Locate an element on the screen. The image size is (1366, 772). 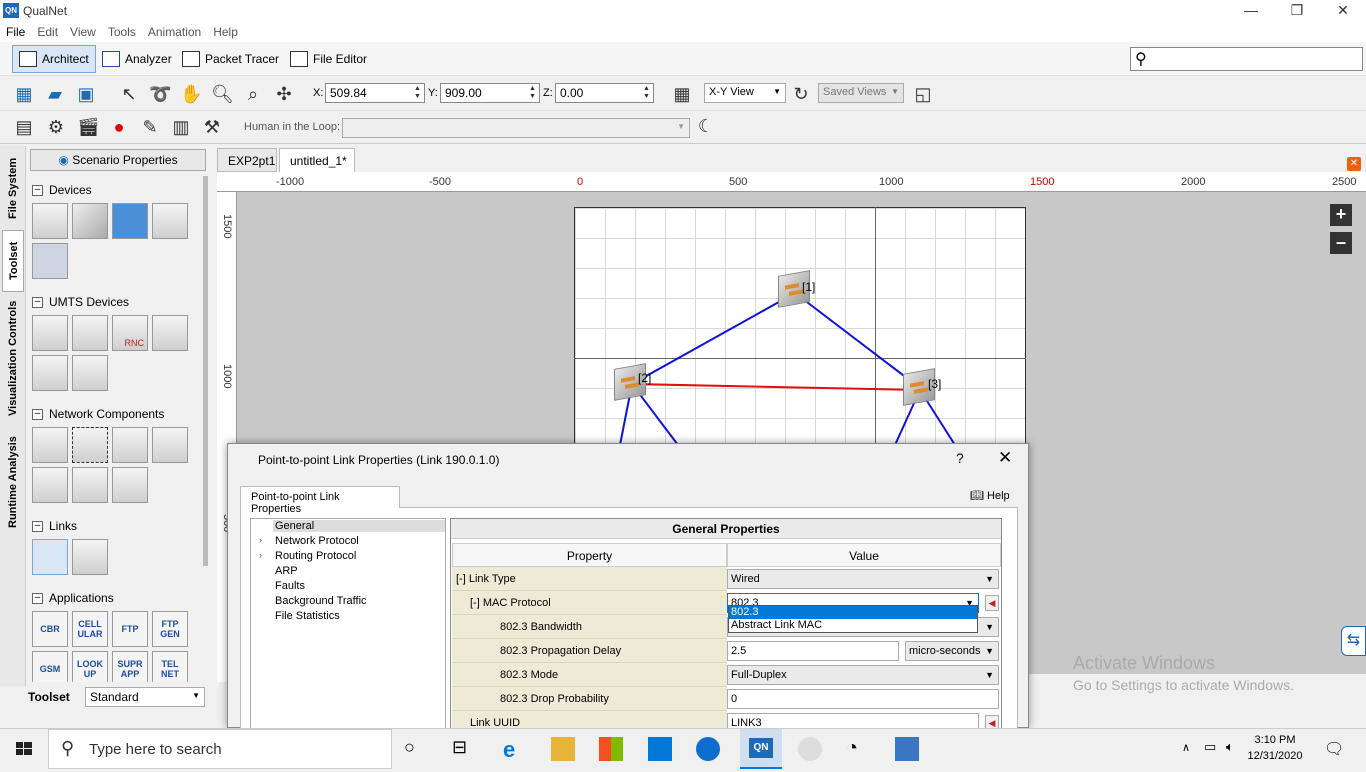
cortana-icon: ○ is located at coordinates (416, 749).